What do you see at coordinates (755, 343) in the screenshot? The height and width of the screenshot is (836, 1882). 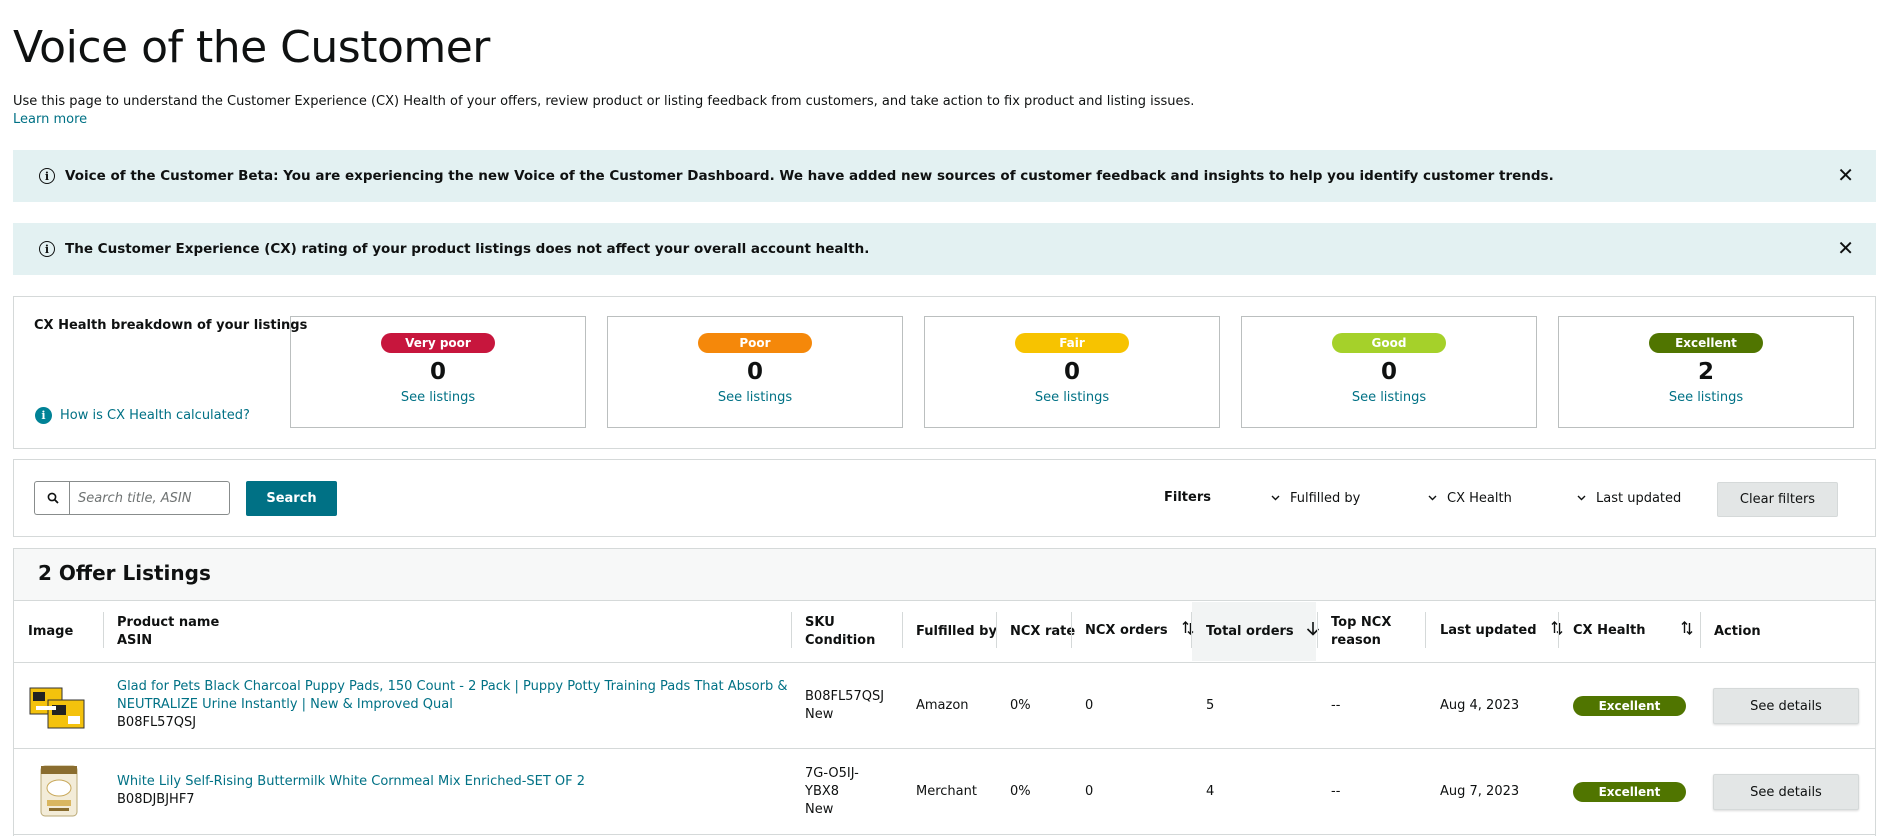 I see `cx-badge-poor: Poor` at bounding box center [755, 343].